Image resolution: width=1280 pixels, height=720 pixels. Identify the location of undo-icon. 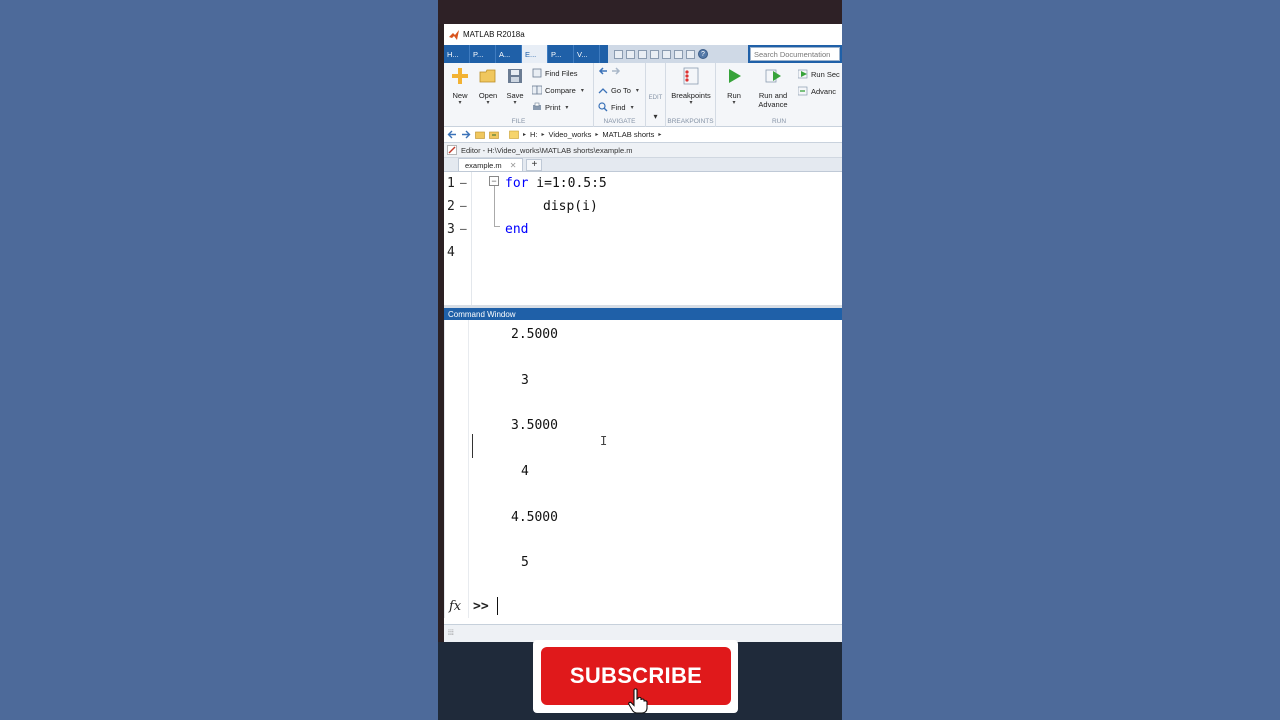
(666, 54).